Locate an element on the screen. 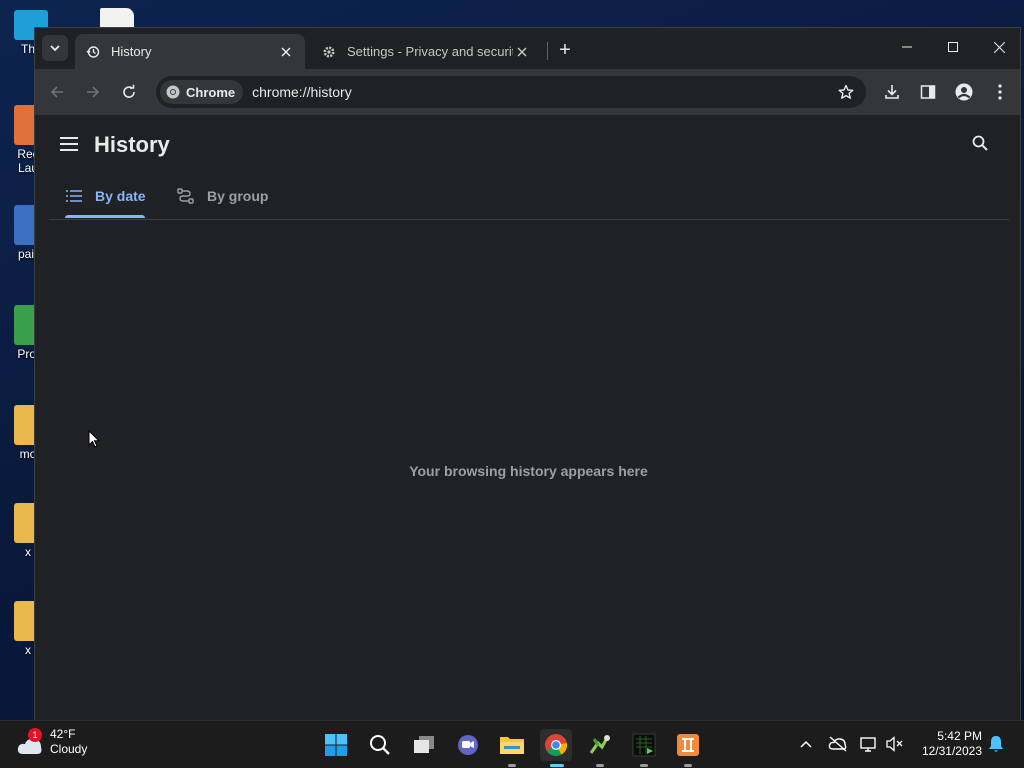 The image size is (1024, 768). mouse-cursor-icon is located at coordinates (94, 439).